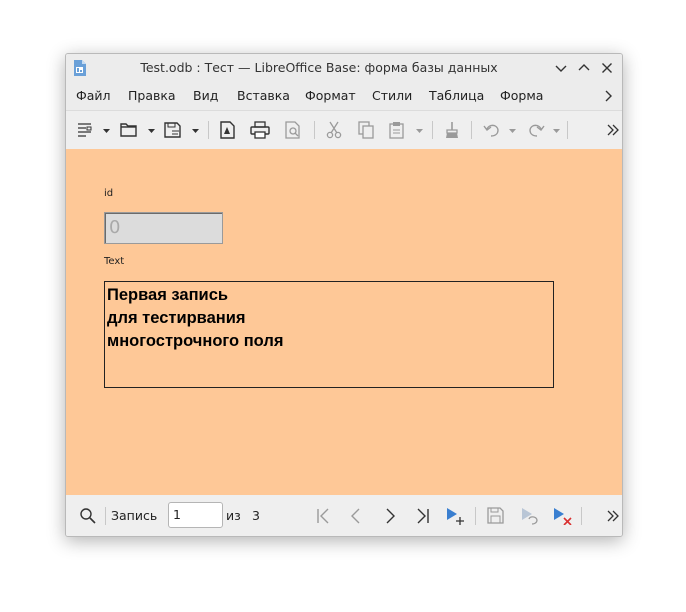 The width and height of the screenshot is (686, 612). What do you see at coordinates (584, 68) in the screenshot?
I see `maximize-icon` at bounding box center [584, 68].